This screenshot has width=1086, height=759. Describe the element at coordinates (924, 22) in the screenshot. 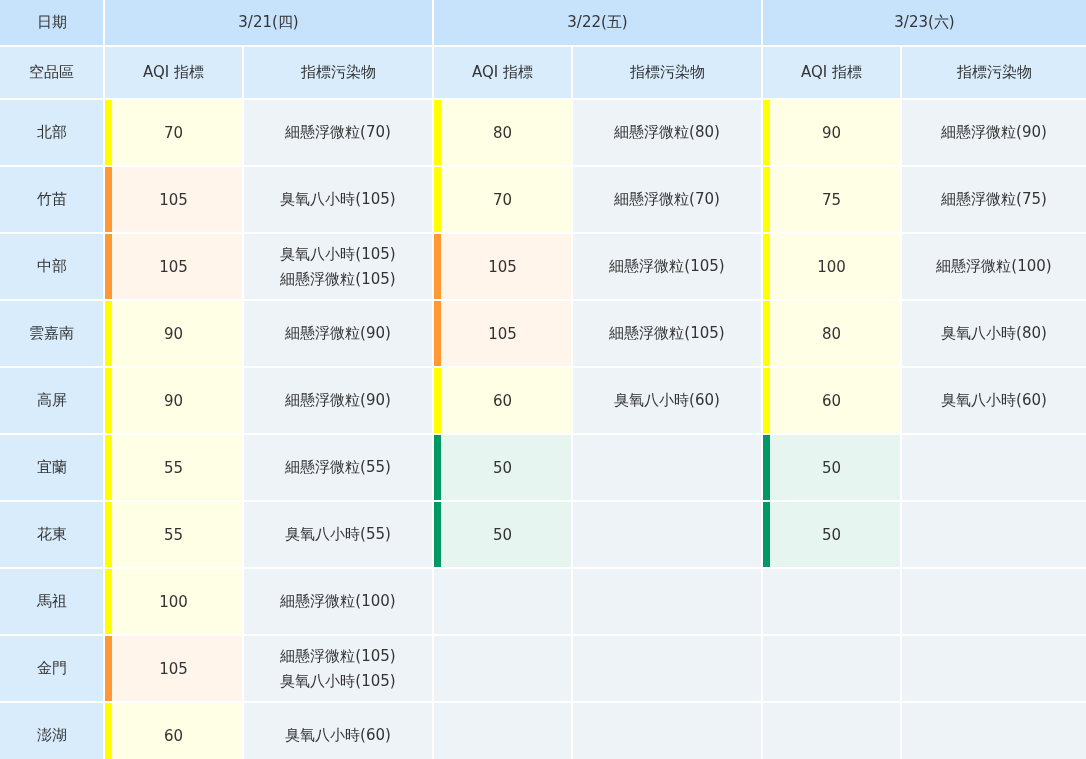

I see `date-header: 3/23(六)` at that location.